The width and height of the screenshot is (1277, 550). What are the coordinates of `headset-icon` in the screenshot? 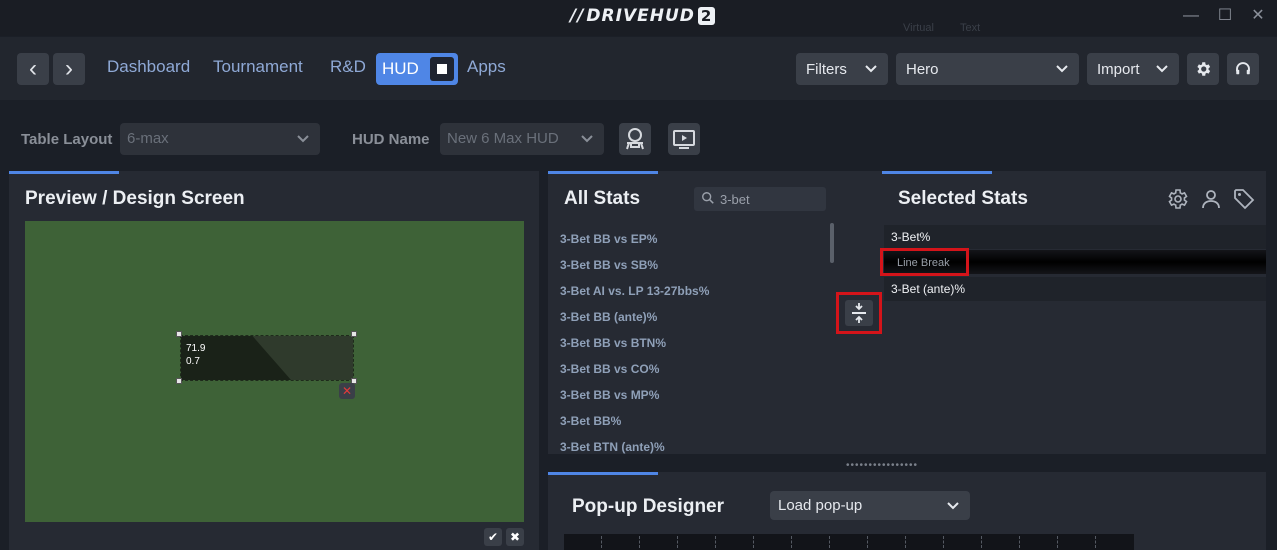 It's located at (1243, 72).